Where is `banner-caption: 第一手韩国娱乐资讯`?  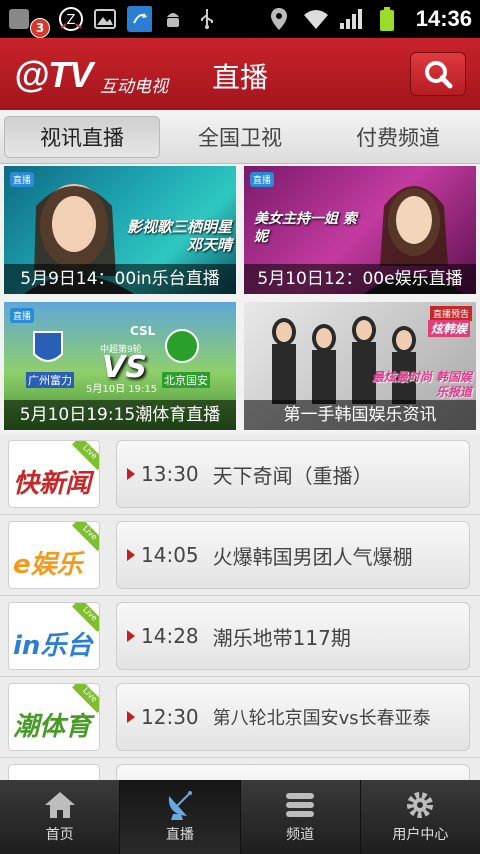
banner-caption: 第一手韩国娱乐资讯 is located at coordinates (360, 415).